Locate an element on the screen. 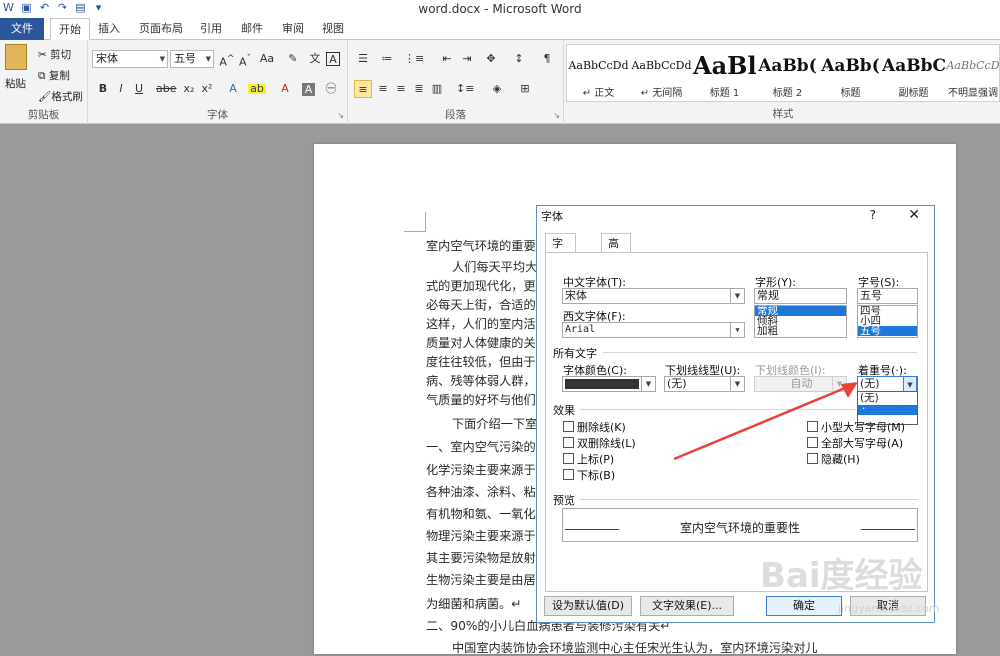 The height and width of the screenshot is (656, 1000). italic-icon: I is located at coordinates (121, 89).